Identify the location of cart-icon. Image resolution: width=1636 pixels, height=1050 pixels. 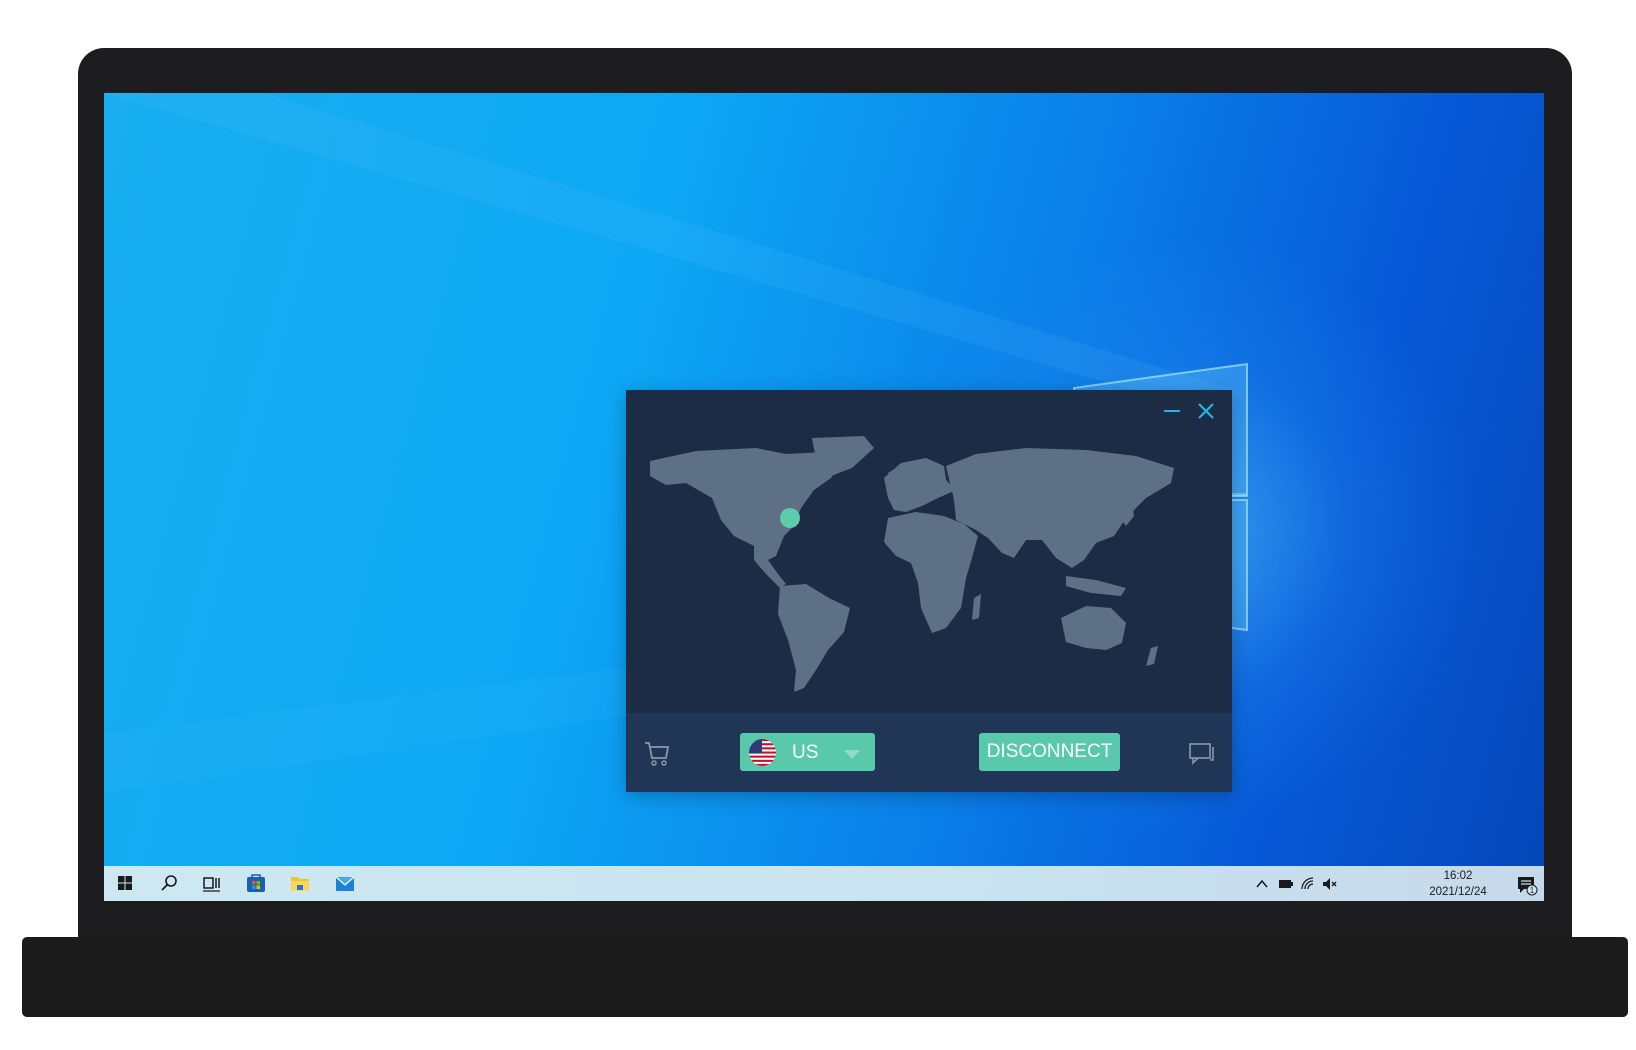
(657, 753).